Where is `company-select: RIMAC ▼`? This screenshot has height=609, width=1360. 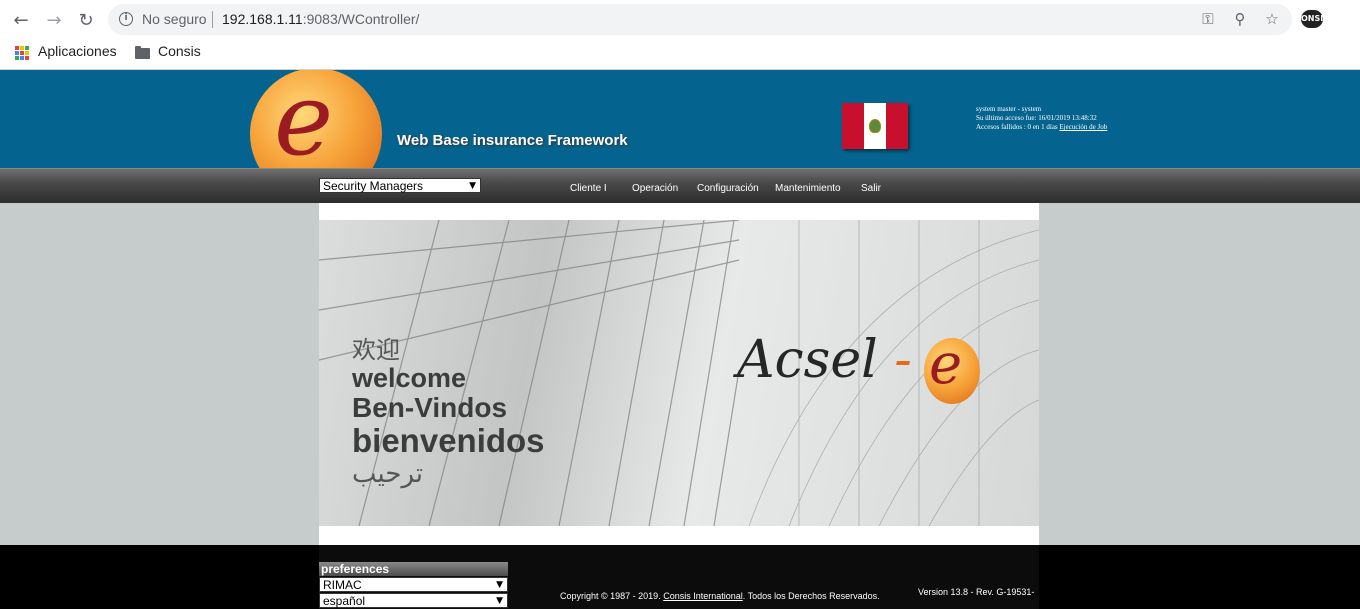
company-select: RIMAC ▼ is located at coordinates (413, 584).